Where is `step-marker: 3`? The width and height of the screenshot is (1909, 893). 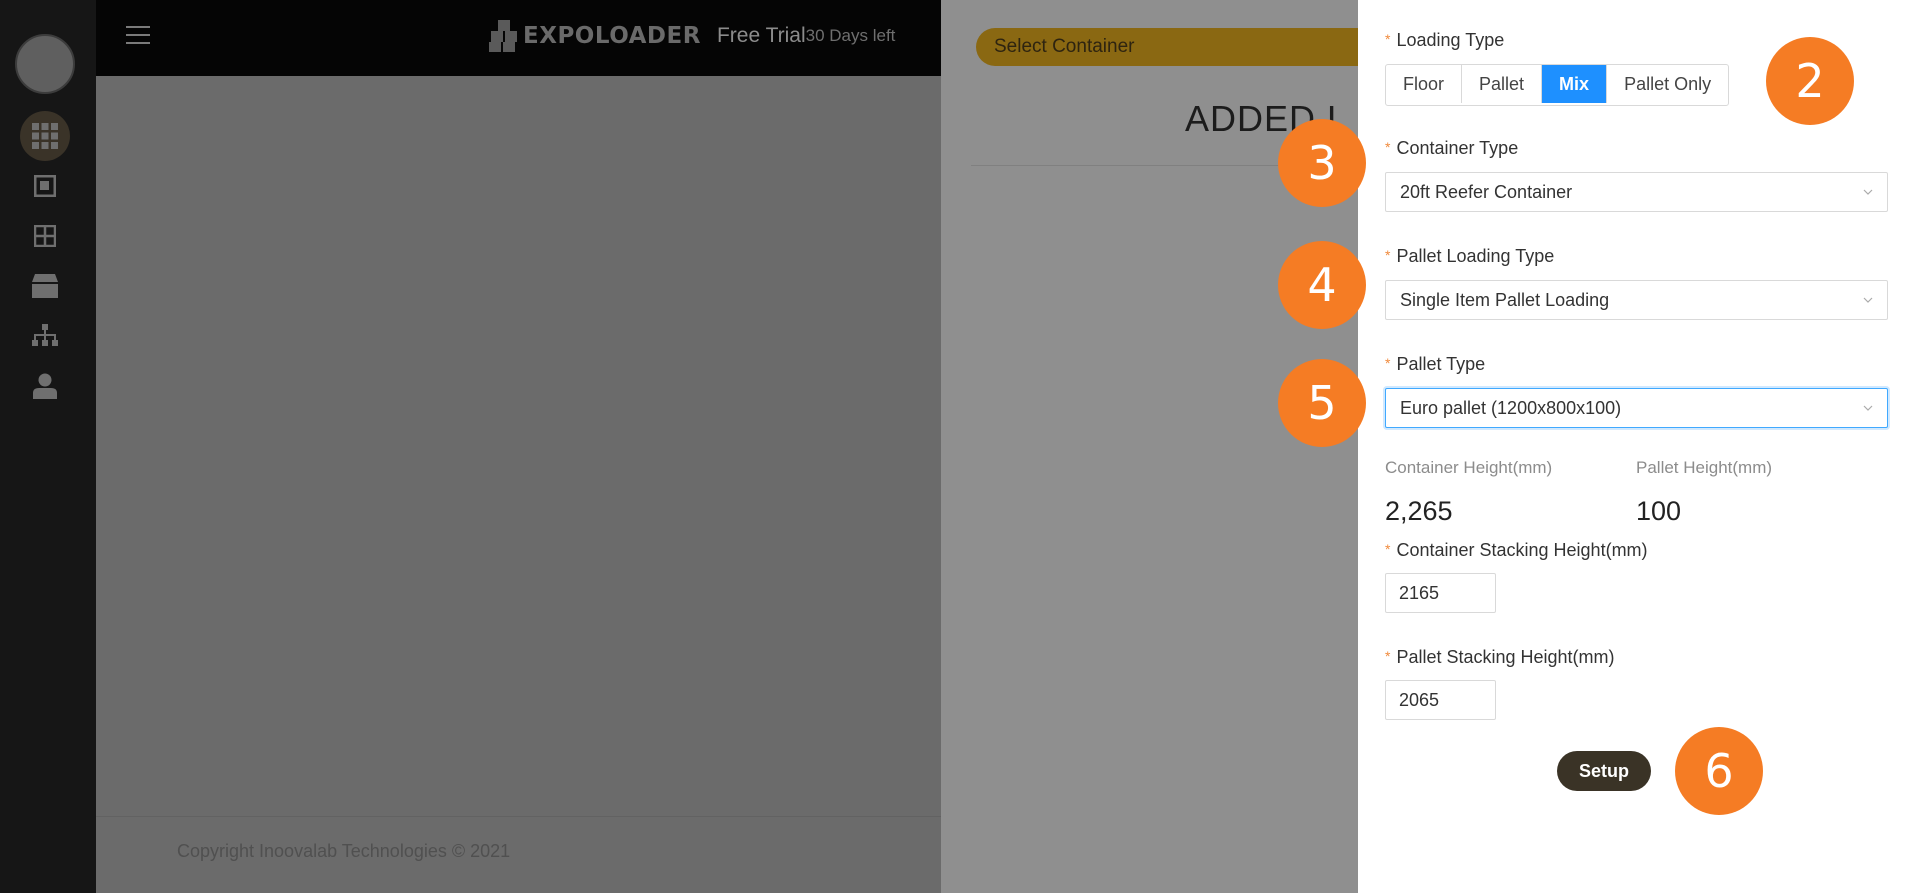
step-marker: 3 is located at coordinates (1322, 163).